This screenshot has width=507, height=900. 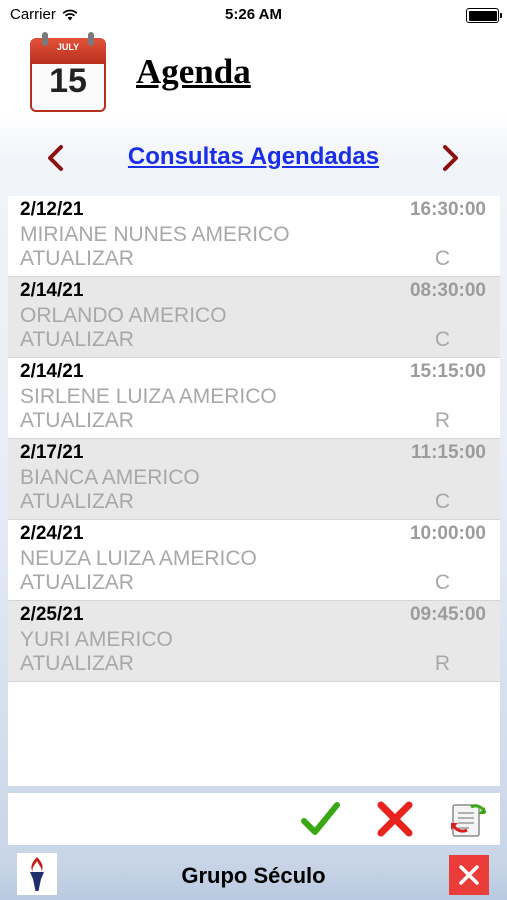 I want to click on page-title: Agenda, so click(x=193, y=71).